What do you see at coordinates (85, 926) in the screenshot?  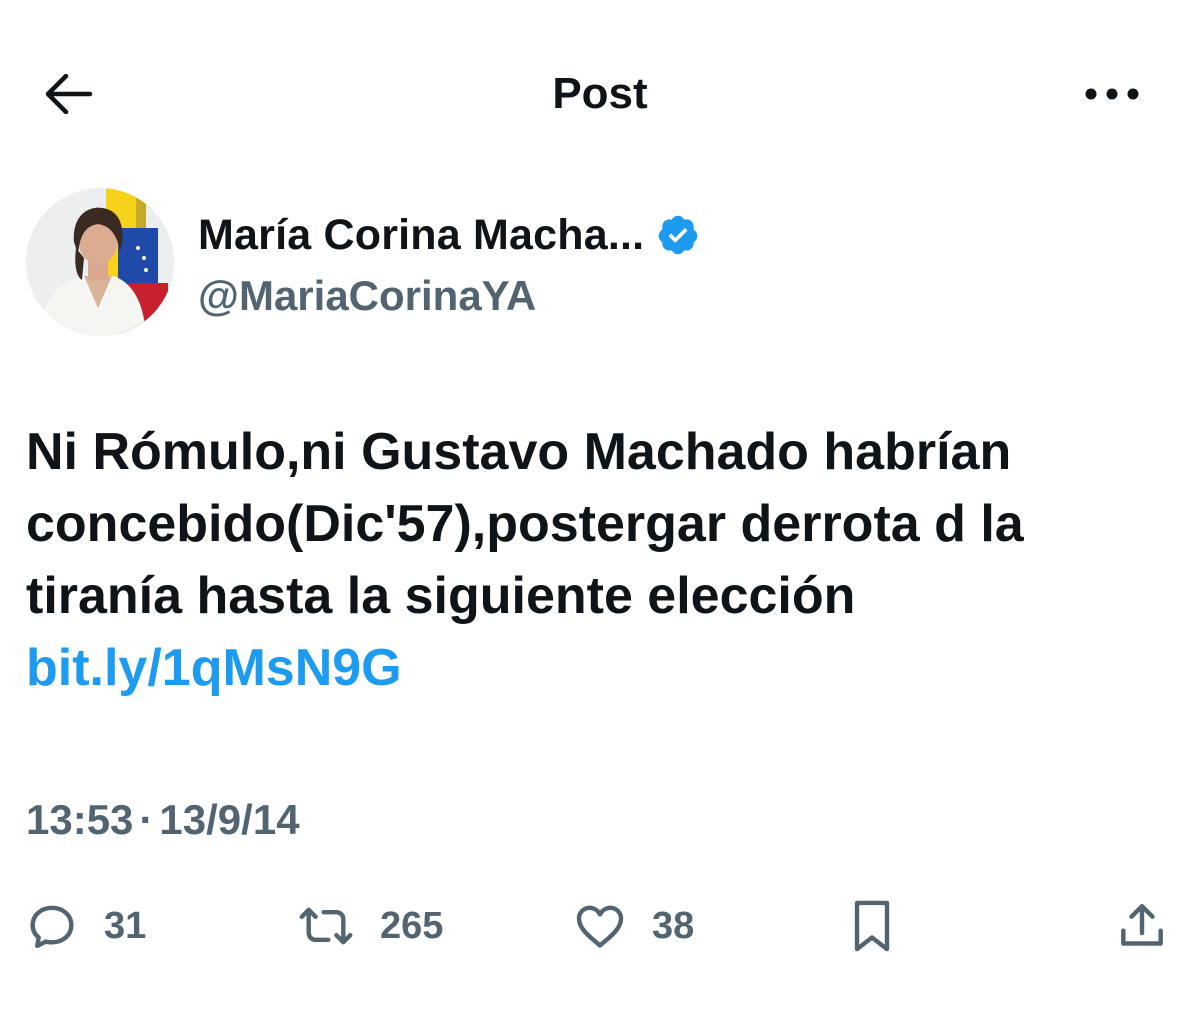 I see `reply-button: 31` at bounding box center [85, 926].